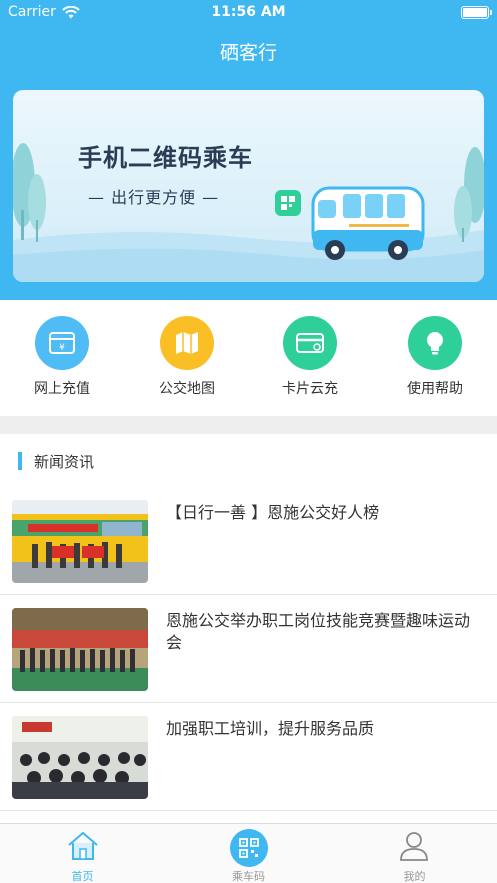 The height and width of the screenshot is (883, 497). I want to click on section-accent-bar, so click(20, 461).